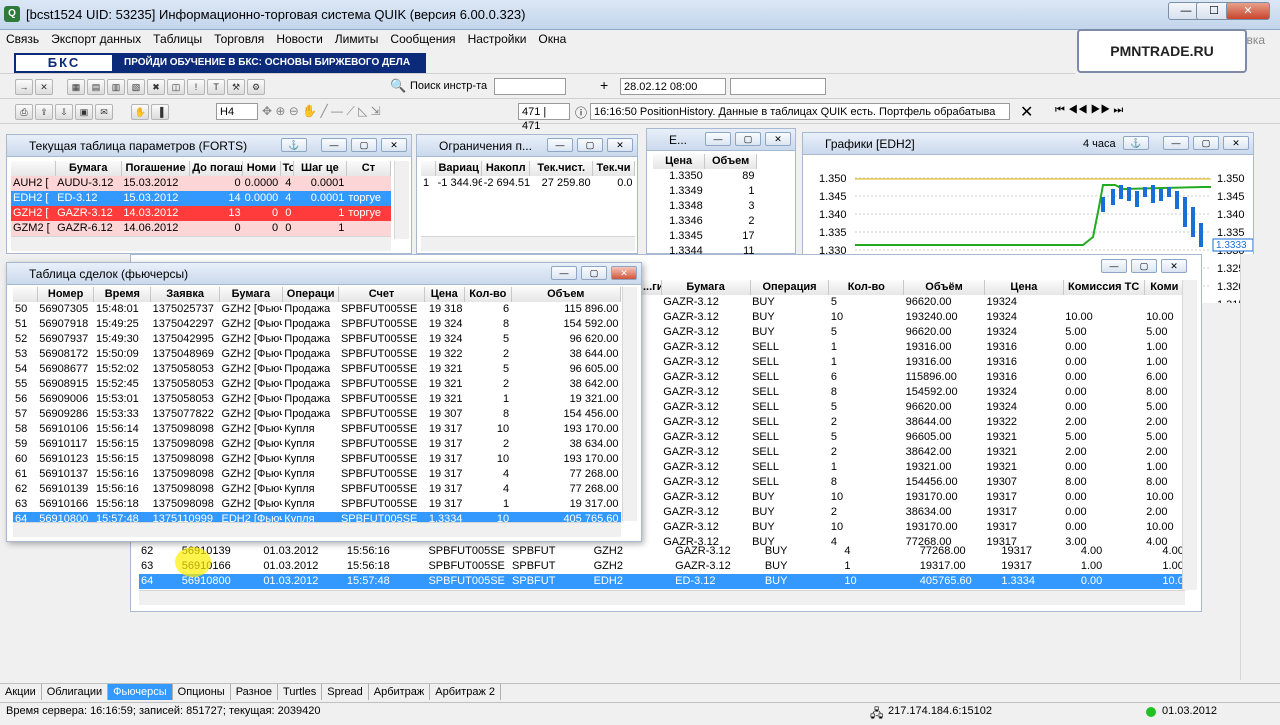 The width and height of the screenshot is (1280, 725). I want to click on clear-icon: ✕, so click(1026, 112).